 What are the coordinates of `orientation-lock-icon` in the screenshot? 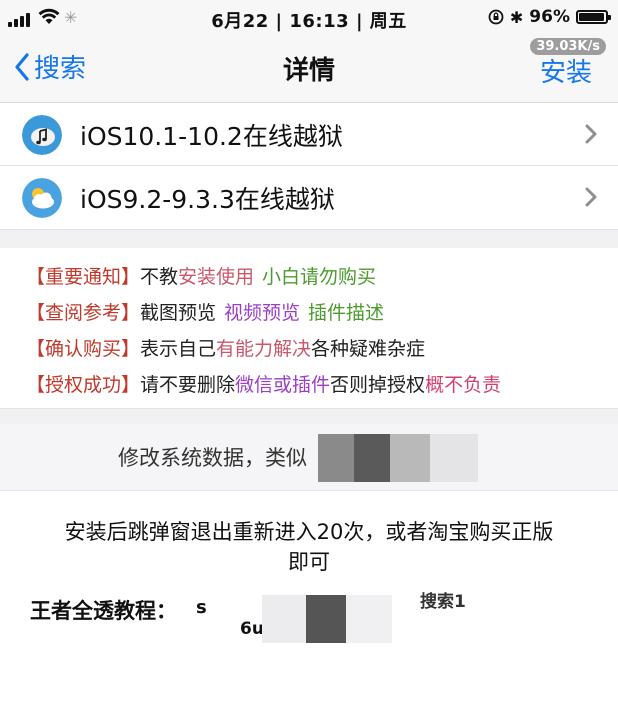 It's located at (496, 17).